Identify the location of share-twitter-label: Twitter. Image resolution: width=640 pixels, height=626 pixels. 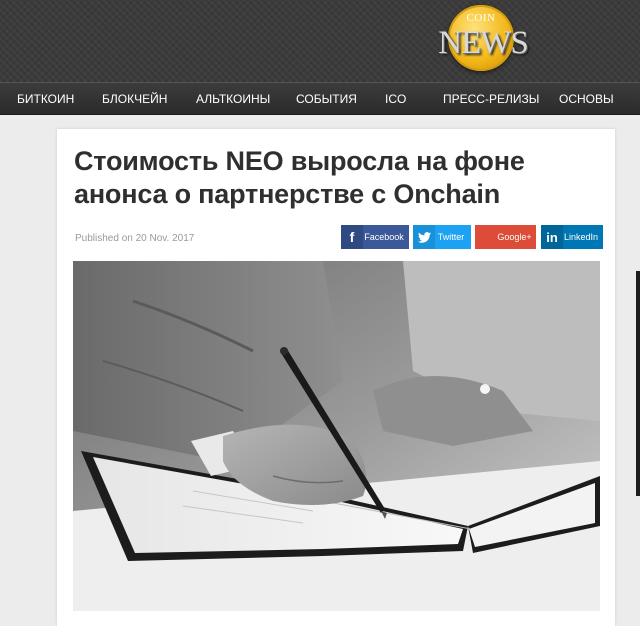
(451, 237).